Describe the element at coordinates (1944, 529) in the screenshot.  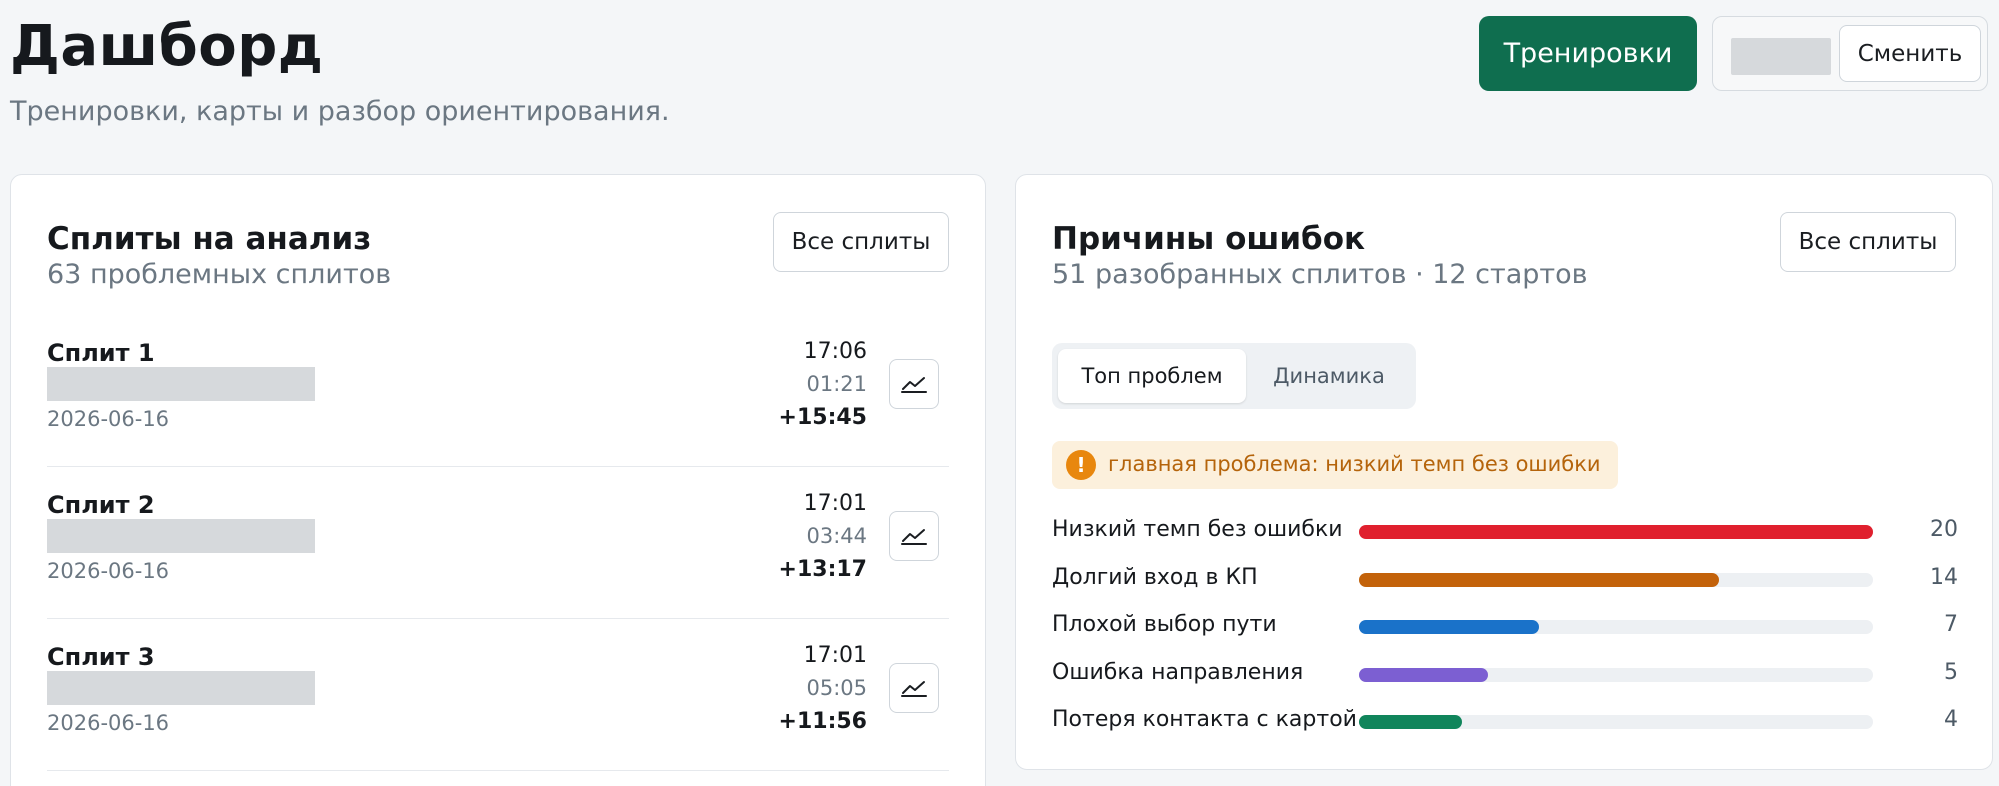
I see `reason-count: 20` at that location.